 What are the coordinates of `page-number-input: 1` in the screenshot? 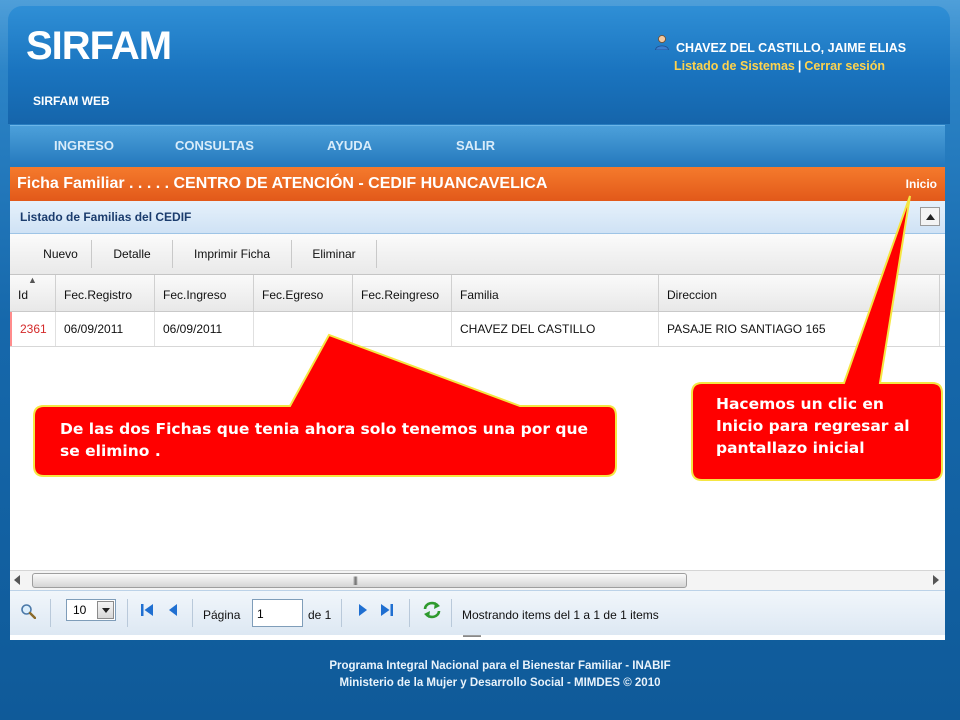 It's located at (277, 613).